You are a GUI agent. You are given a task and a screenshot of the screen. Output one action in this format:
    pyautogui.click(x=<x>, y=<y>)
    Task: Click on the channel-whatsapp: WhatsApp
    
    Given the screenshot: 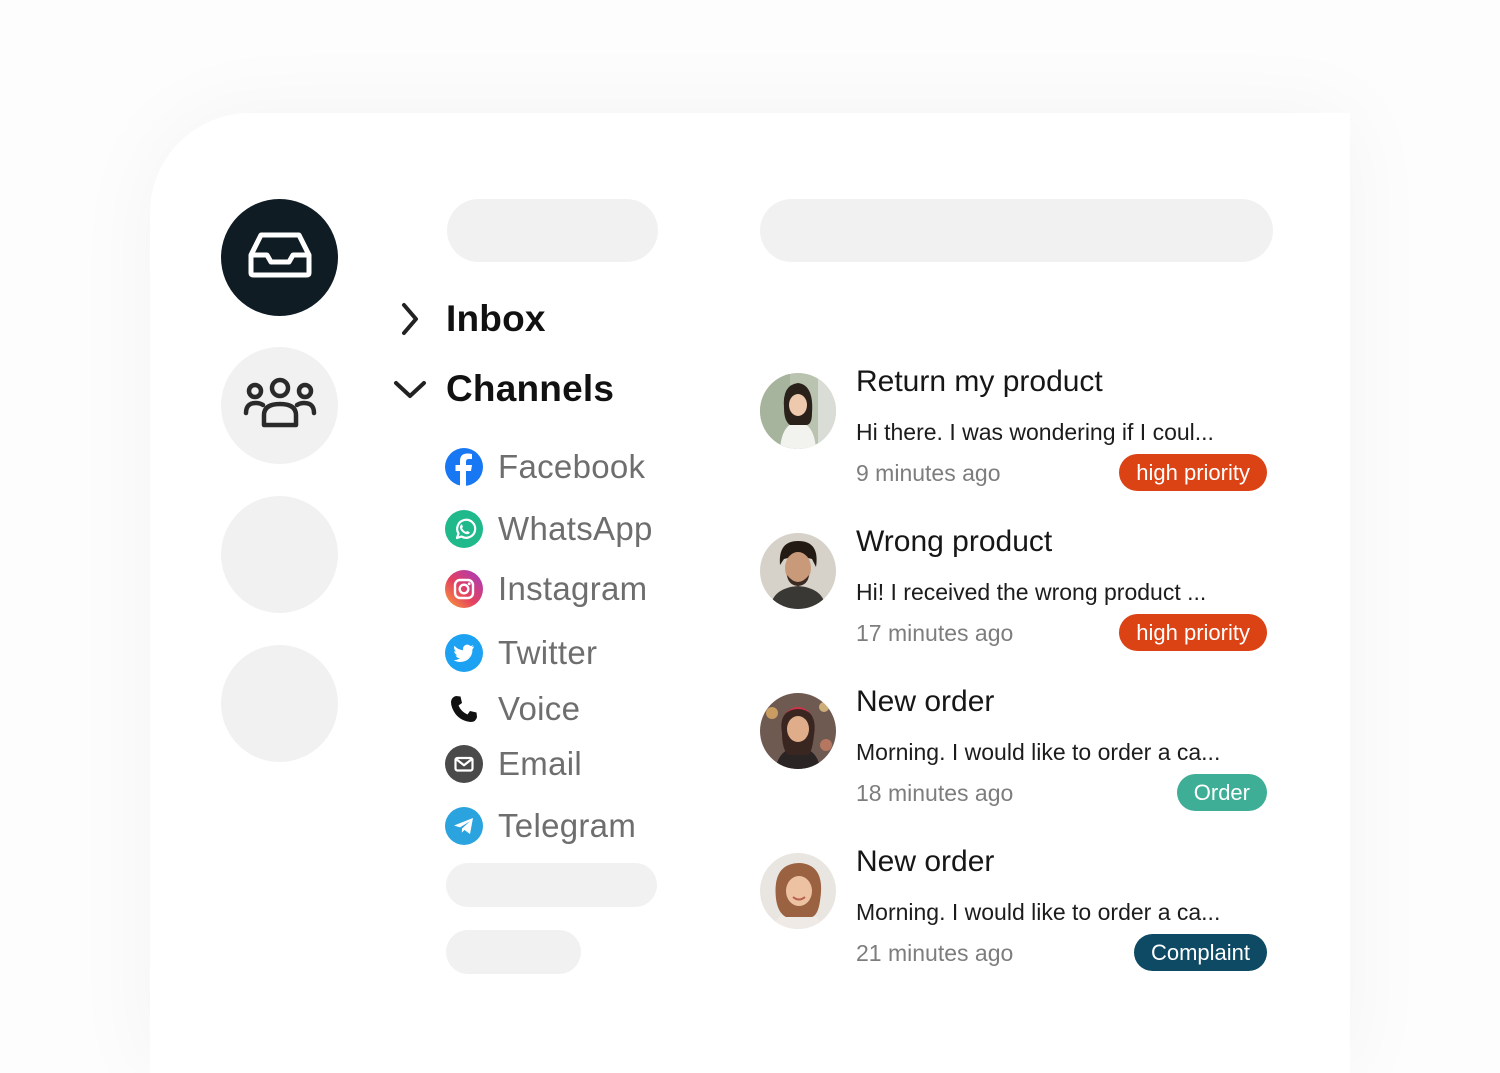 What is the action you would take?
    pyautogui.click(x=549, y=529)
    